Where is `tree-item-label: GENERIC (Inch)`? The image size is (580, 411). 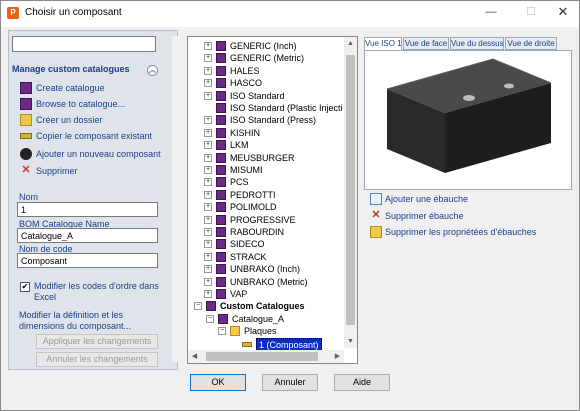 tree-item-label: GENERIC (Inch) is located at coordinates (263, 46).